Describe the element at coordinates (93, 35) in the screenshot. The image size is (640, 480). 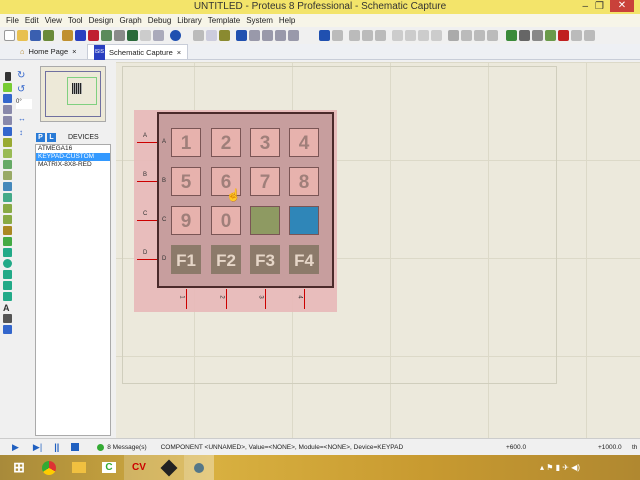
I see `pcb-icon` at that location.